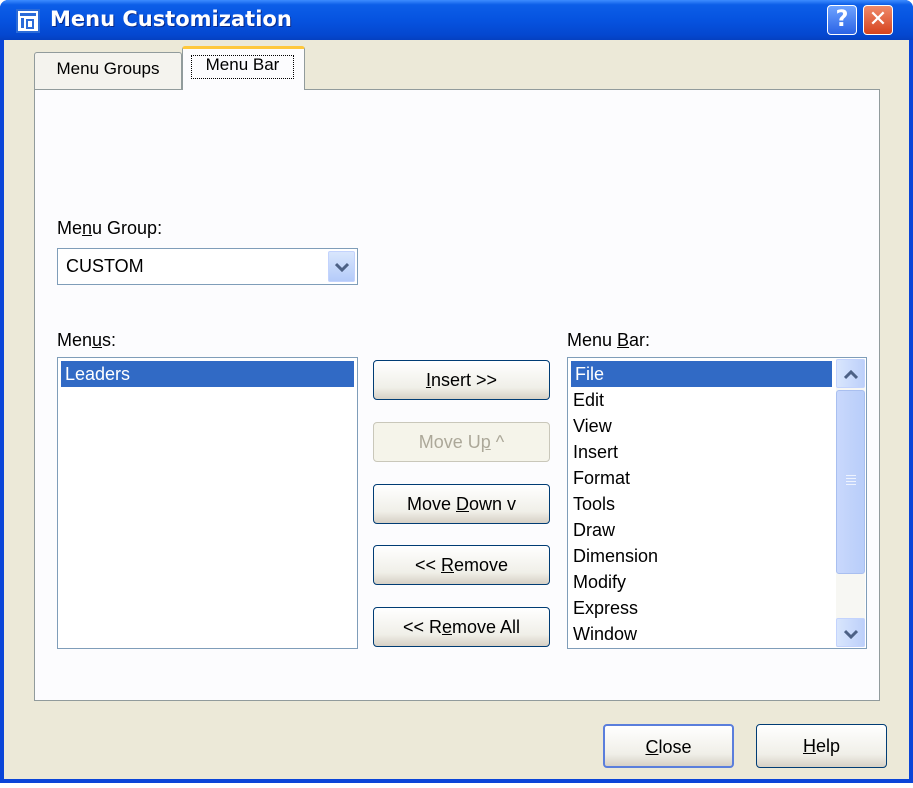 This screenshot has width=913, height=788. What do you see at coordinates (207, 503) in the screenshot?
I see `menus-listbox: Leaders` at bounding box center [207, 503].